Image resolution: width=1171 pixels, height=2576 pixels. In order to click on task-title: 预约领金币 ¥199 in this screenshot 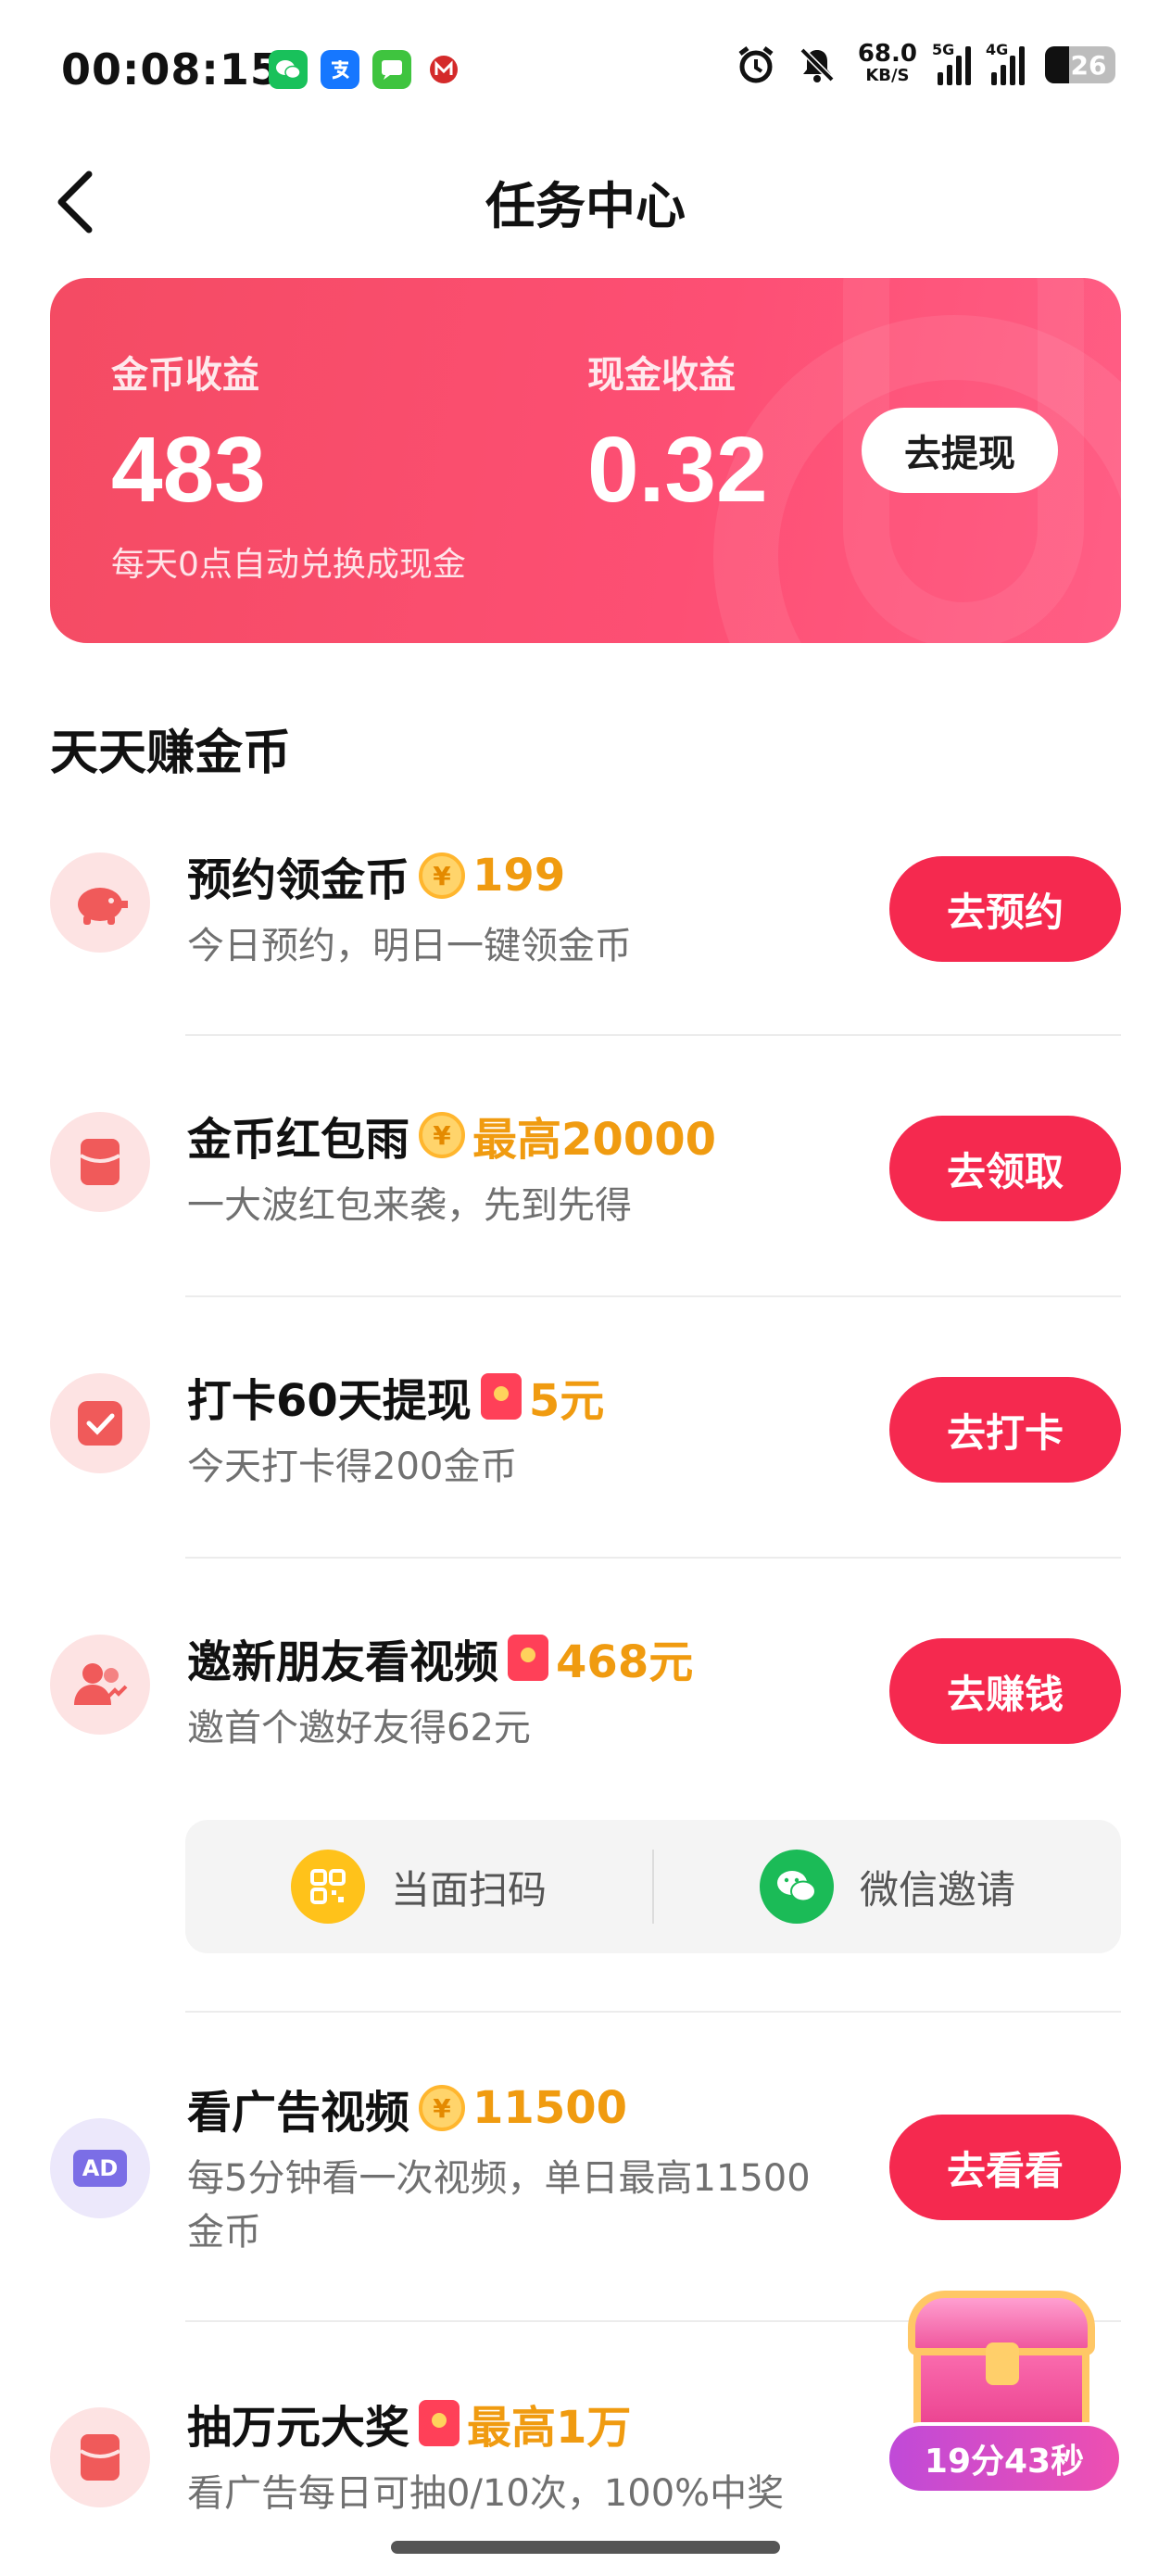, I will do `click(377, 878)`.